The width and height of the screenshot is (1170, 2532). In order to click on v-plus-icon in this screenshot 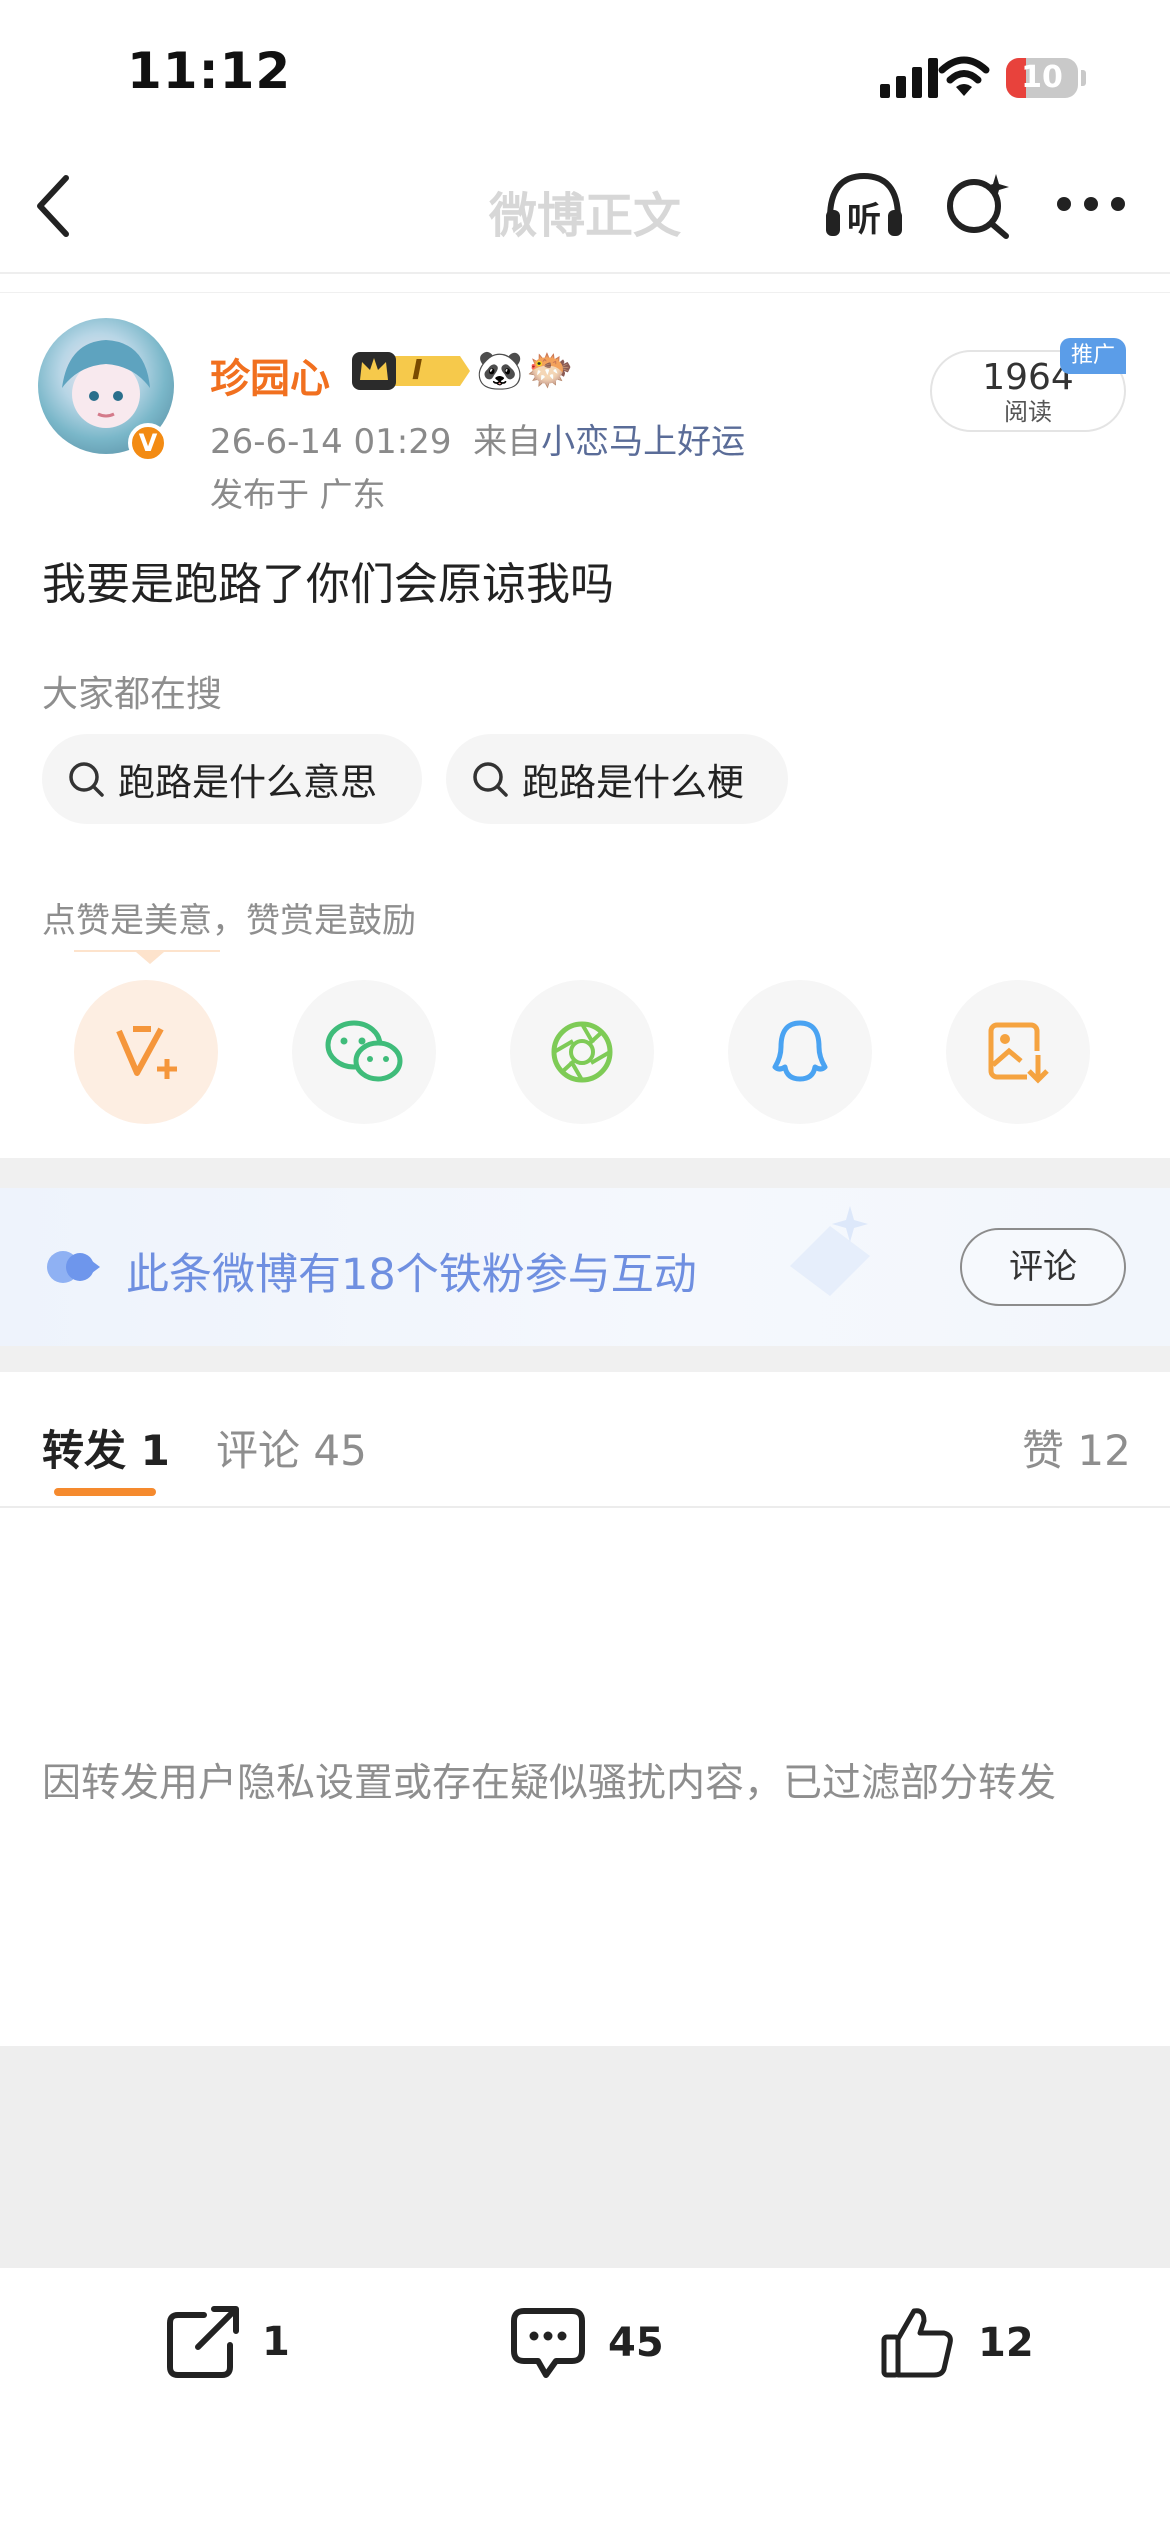, I will do `click(146, 1052)`.